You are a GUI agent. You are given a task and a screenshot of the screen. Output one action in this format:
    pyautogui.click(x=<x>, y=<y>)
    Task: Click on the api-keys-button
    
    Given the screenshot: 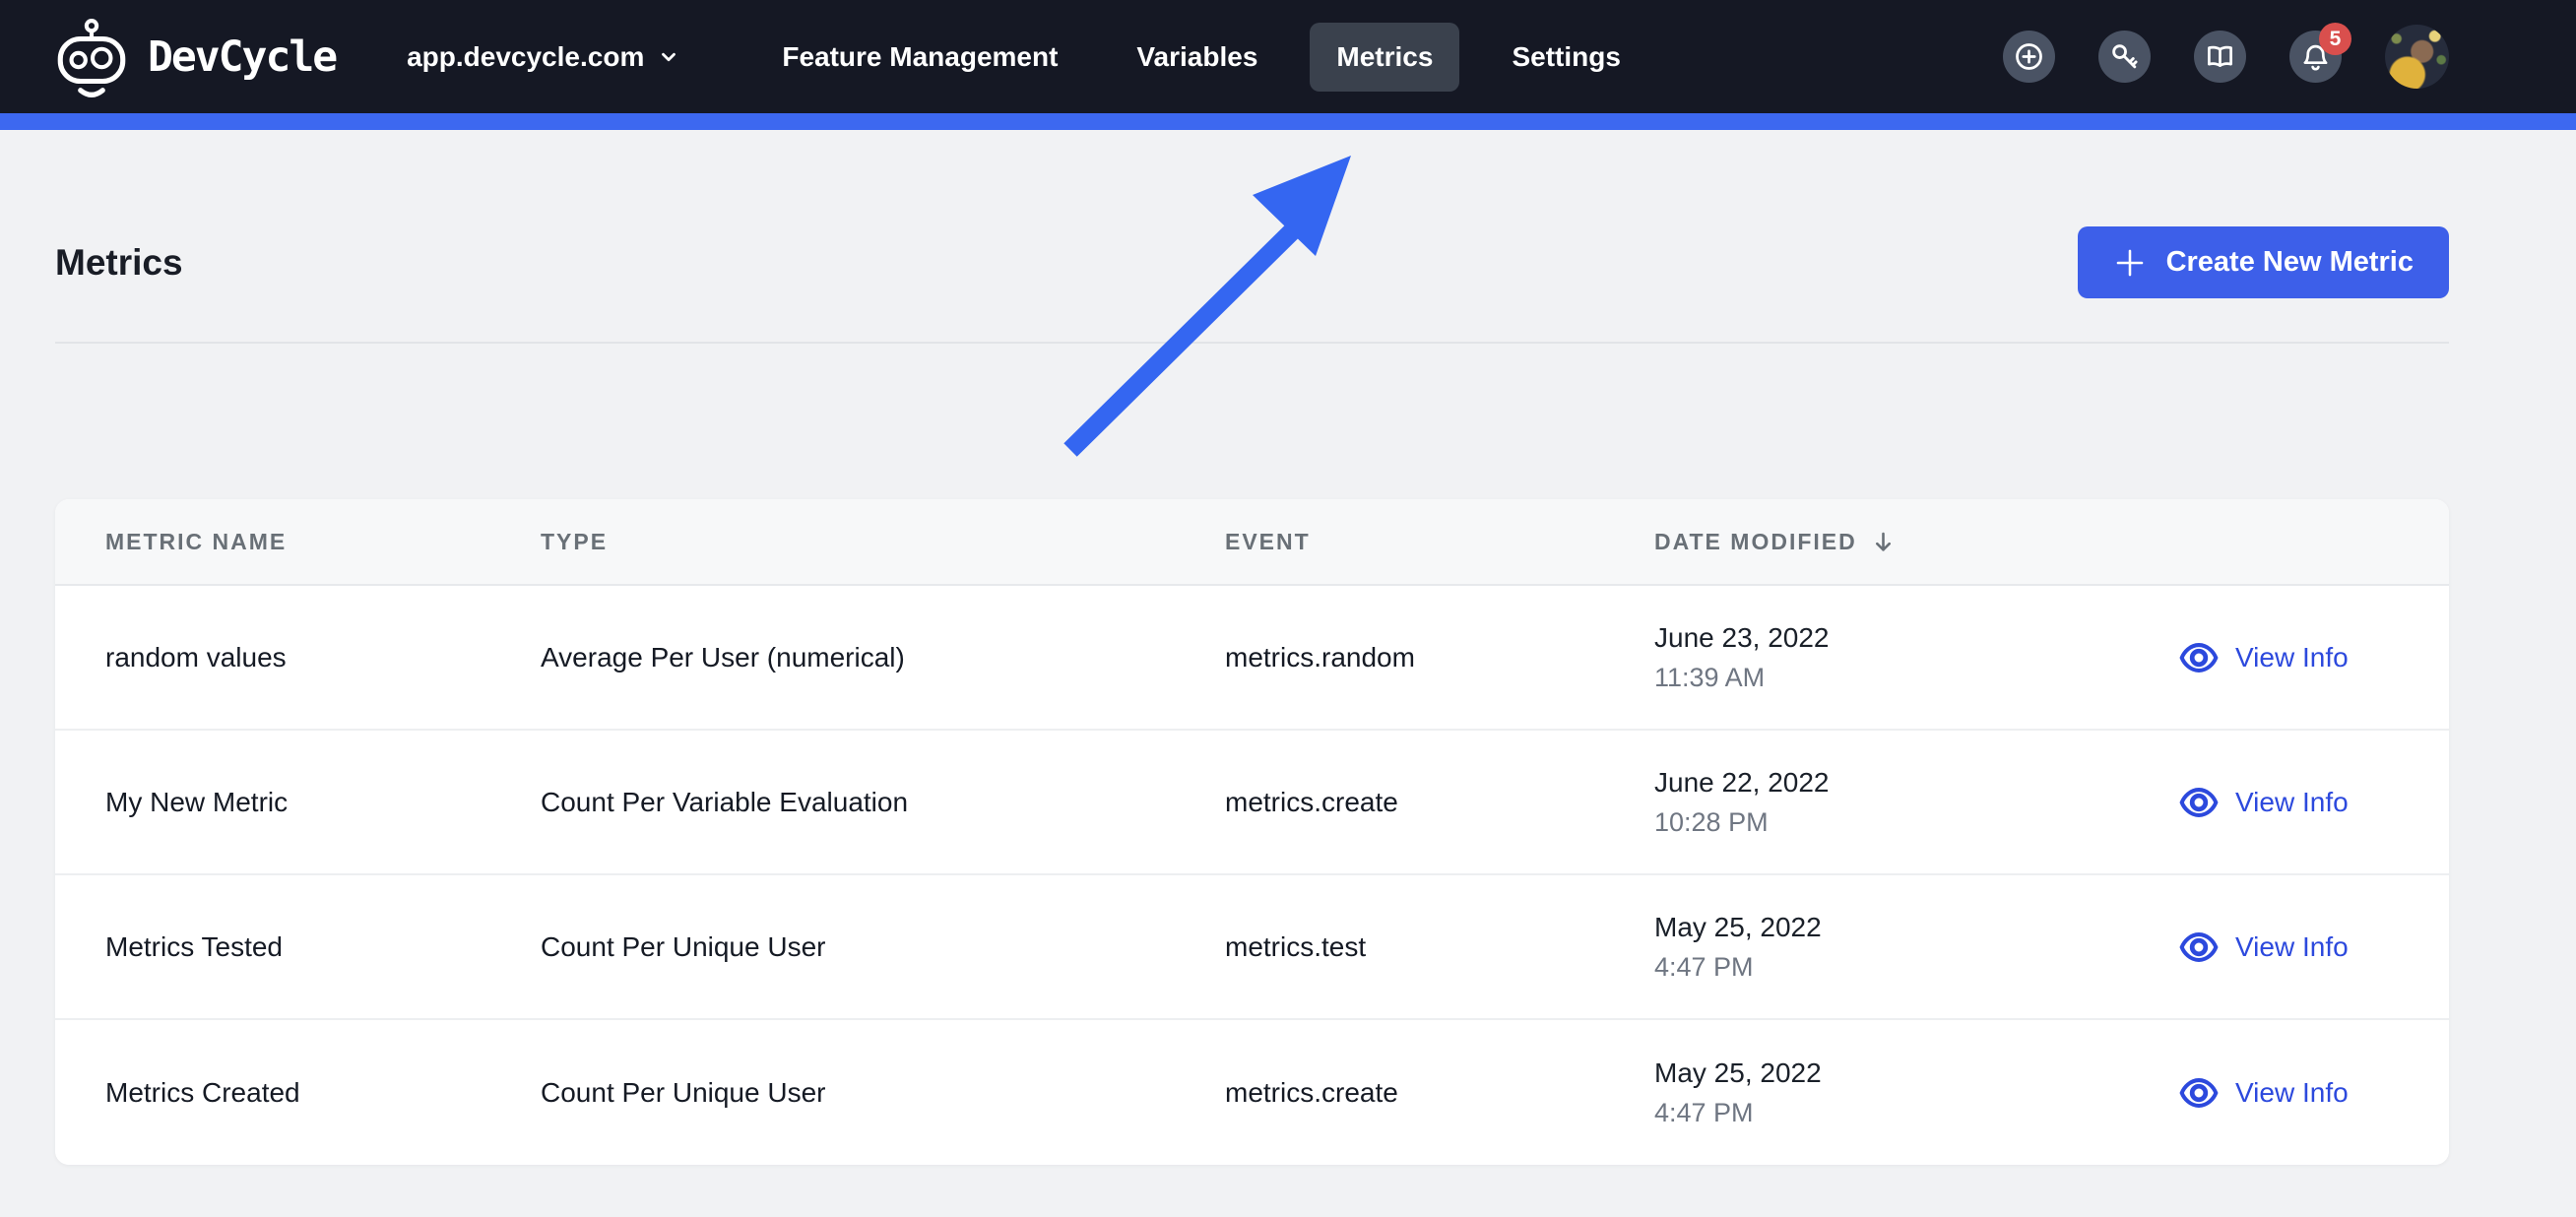 What is the action you would take?
    pyautogui.click(x=2124, y=57)
    